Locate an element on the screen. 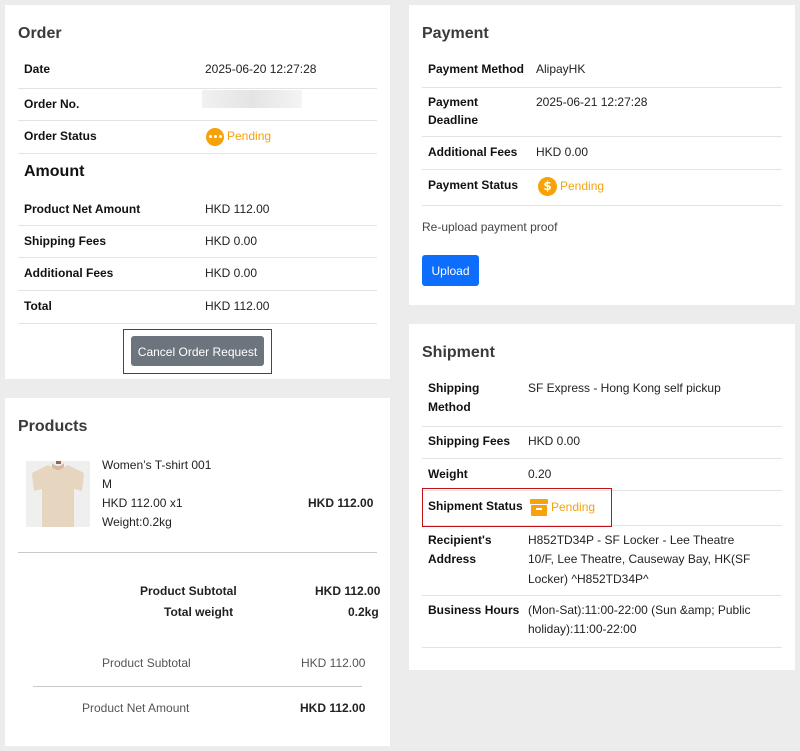  tshirt-image is located at coordinates (58, 494).